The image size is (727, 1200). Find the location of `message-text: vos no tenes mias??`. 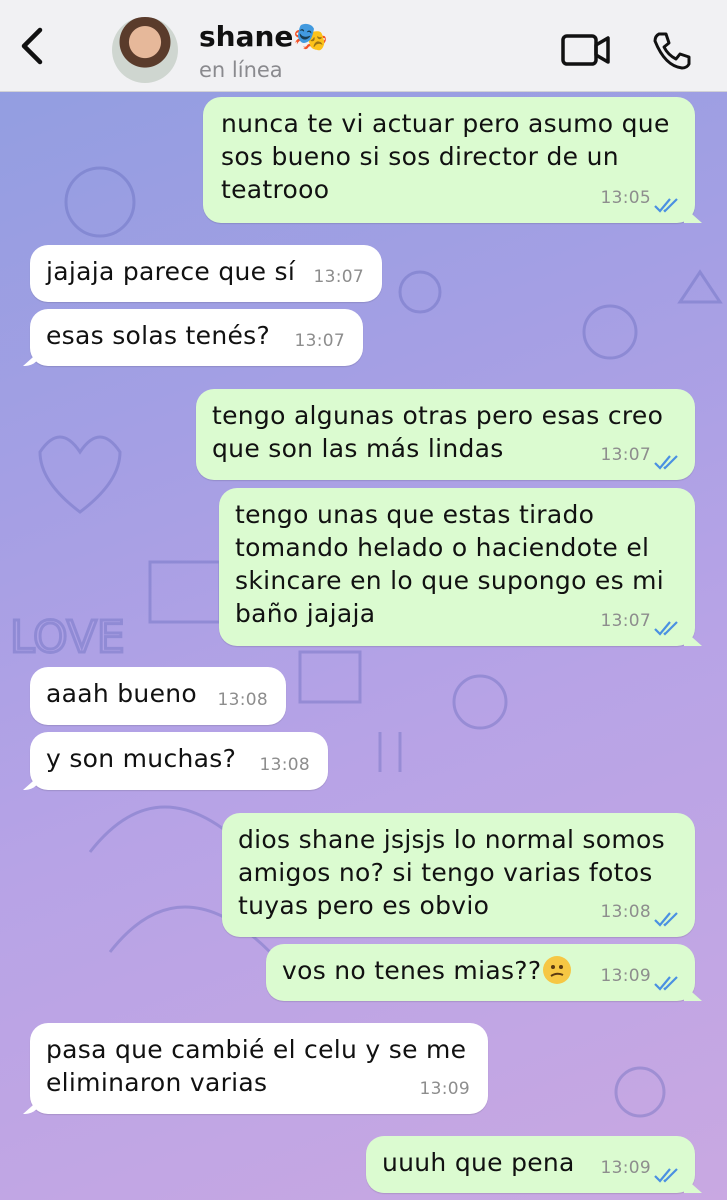

message-text: vos no tenes mias?? is located at coordinates (427, 970).